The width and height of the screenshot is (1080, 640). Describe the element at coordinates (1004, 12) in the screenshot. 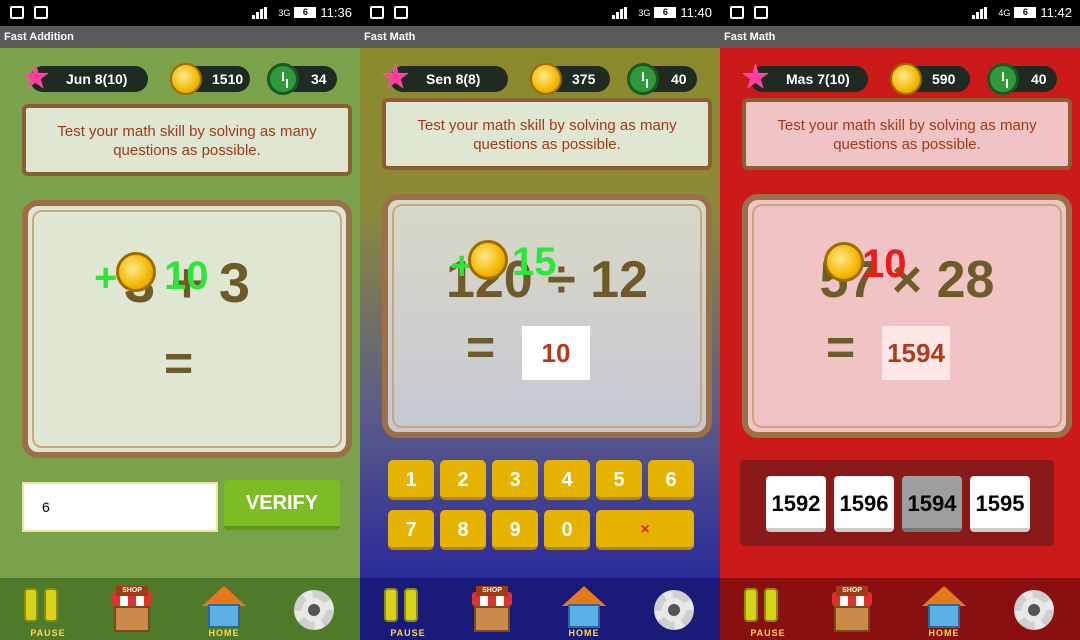

I see `network-type: 4G` at that location.